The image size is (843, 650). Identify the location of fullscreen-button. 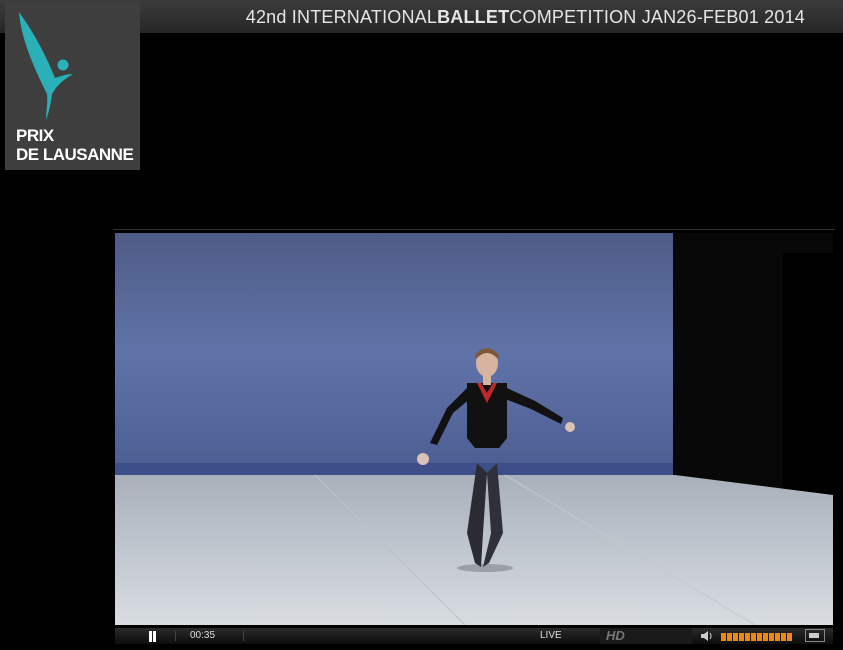
(815, 635).